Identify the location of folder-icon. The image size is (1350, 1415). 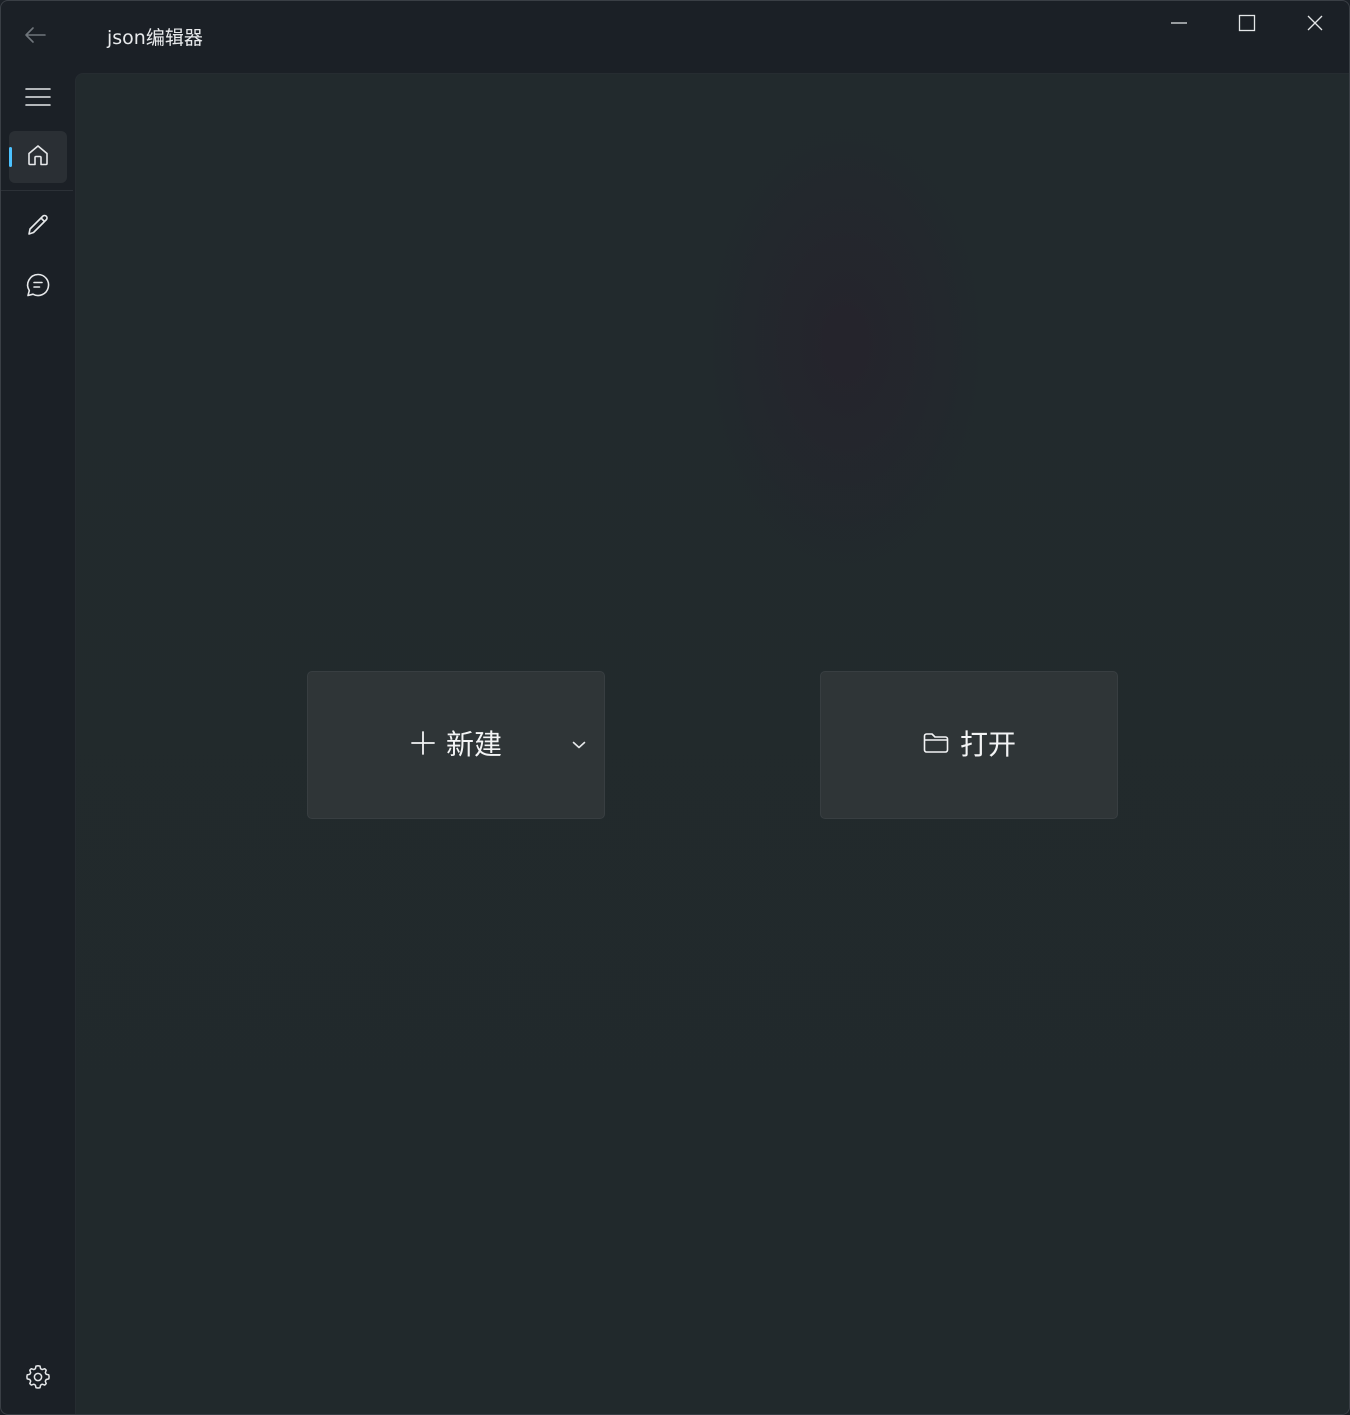
(936, 745).